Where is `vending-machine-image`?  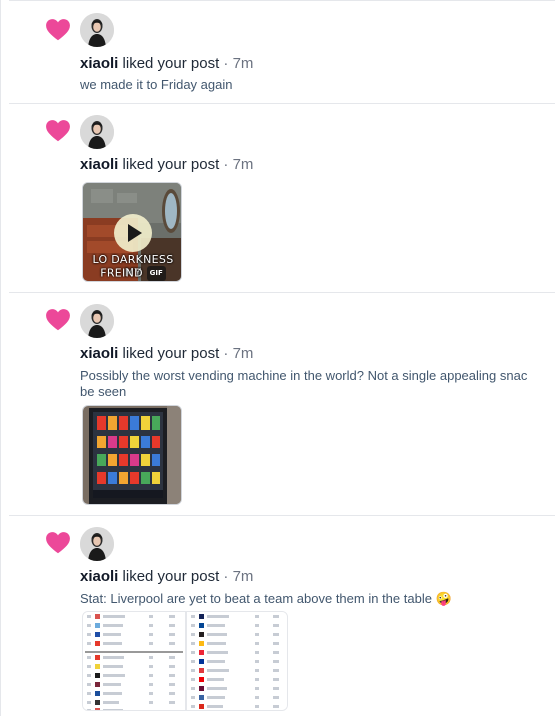
vending-machine-image is located at coordinates (132, 455).